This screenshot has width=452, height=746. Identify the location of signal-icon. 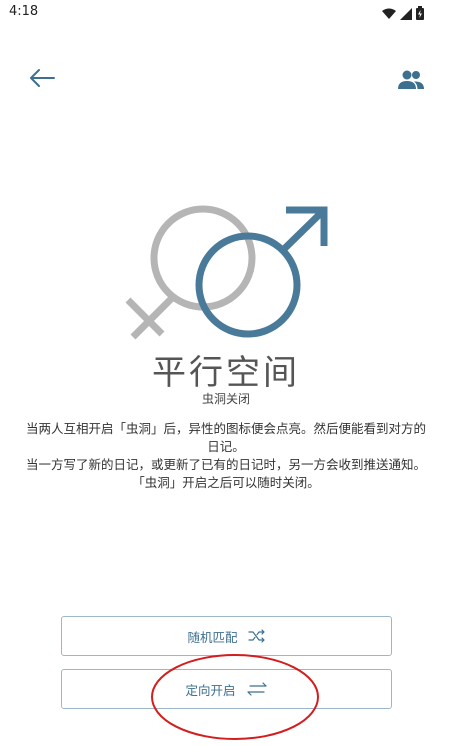
(406, 14).